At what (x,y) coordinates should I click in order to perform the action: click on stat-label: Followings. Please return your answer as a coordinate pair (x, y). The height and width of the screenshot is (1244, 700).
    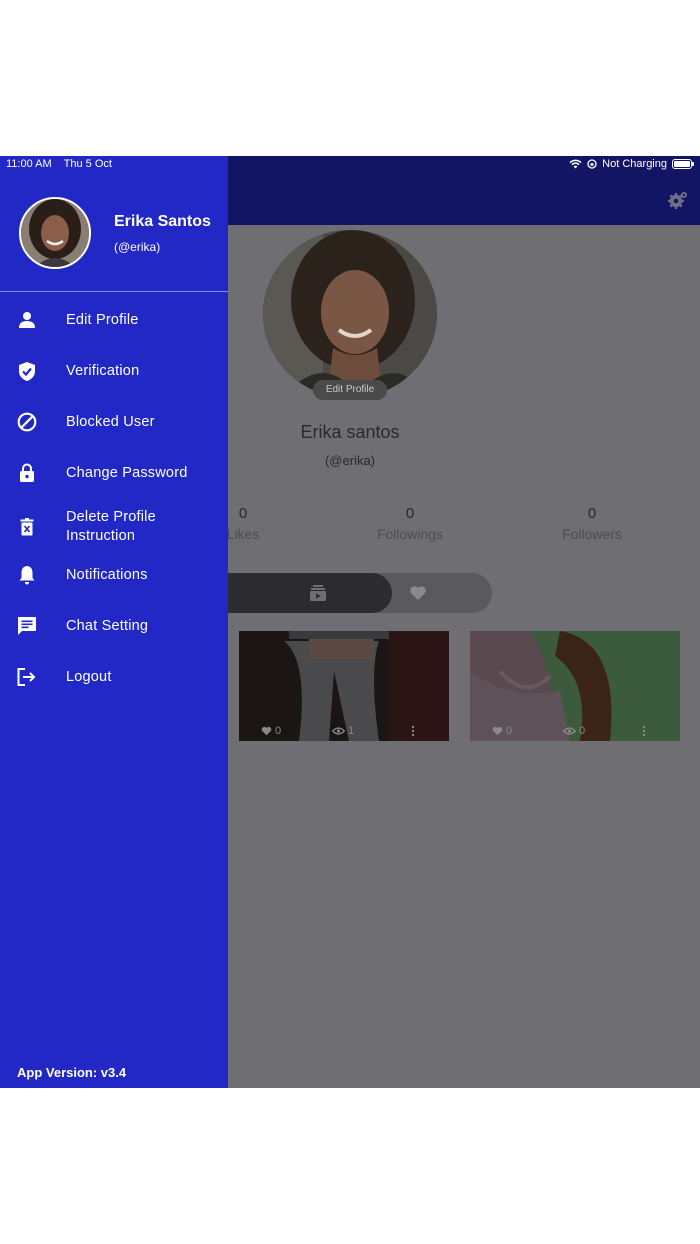
    Looking at the image, I should click on (410, 534).